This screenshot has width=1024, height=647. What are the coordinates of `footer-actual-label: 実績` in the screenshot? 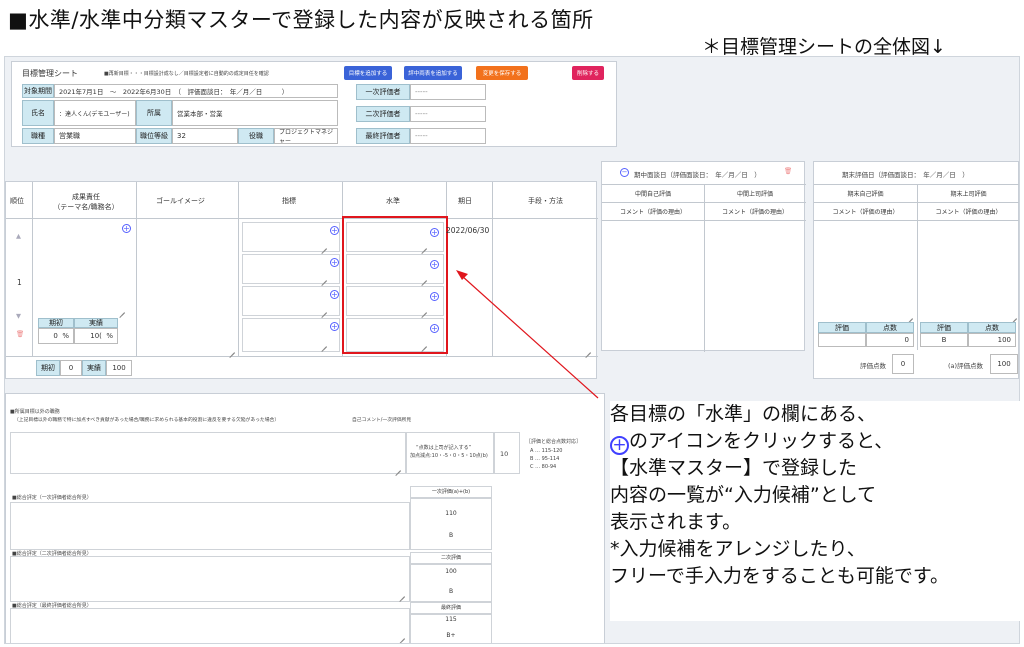 It's located at (94, 368).